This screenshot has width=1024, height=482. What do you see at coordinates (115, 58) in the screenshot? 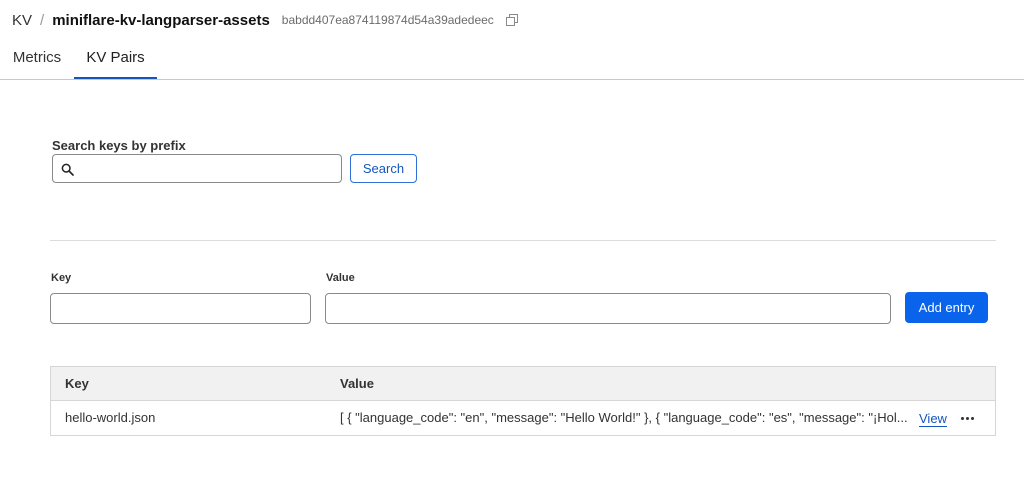
I see `tab-kv-pairs: KV Pairs` at bounding box center [115, 58].